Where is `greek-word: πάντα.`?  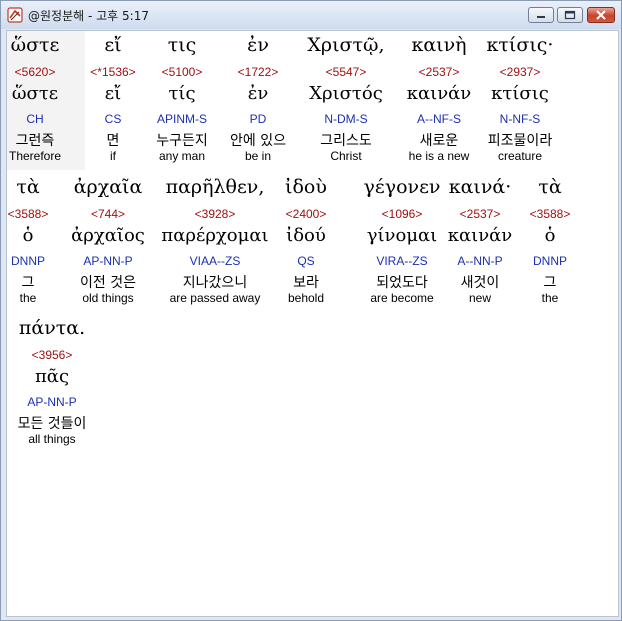 greek-word: πάντα. is located at coordinates (52, 328).